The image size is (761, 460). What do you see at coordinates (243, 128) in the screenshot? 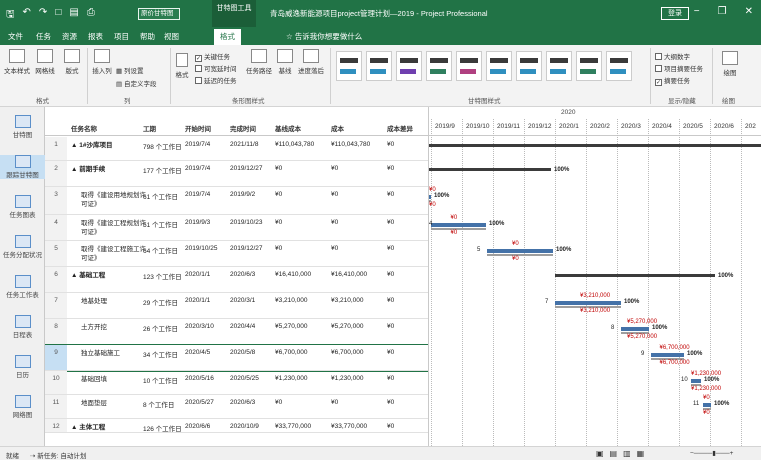
I see `column-header-finish: 完成时间` at bounding box center [243, 128].